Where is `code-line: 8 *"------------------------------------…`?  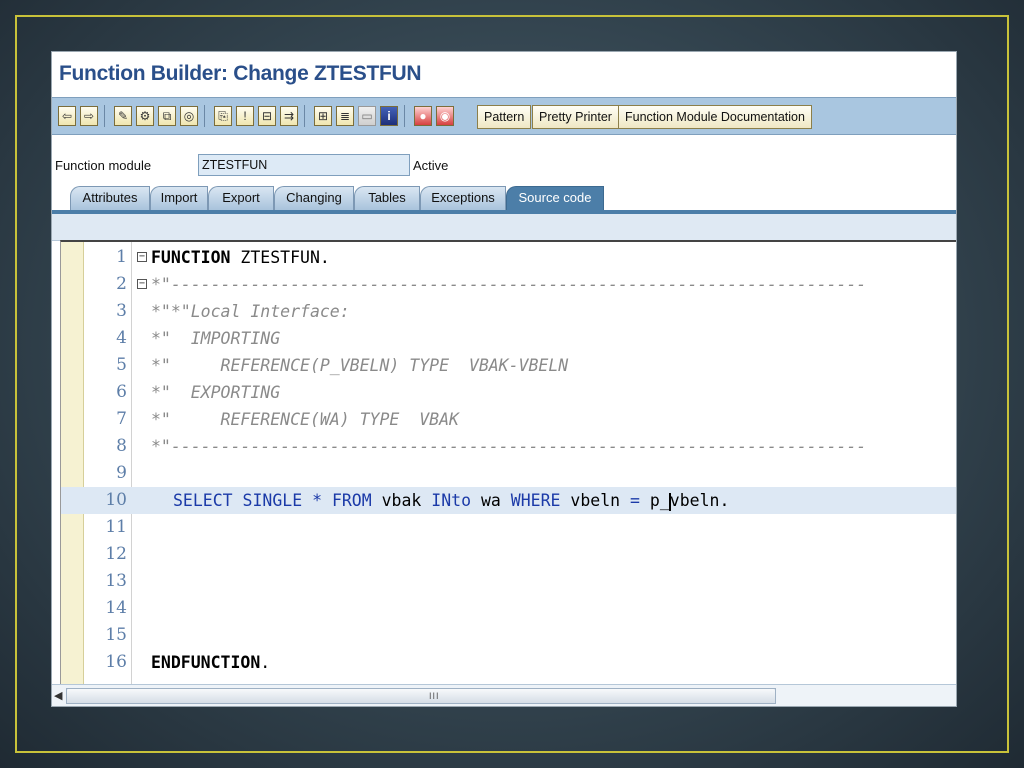
code-line: 8 *"------------------------------------… is located at coordinates (508, 446).